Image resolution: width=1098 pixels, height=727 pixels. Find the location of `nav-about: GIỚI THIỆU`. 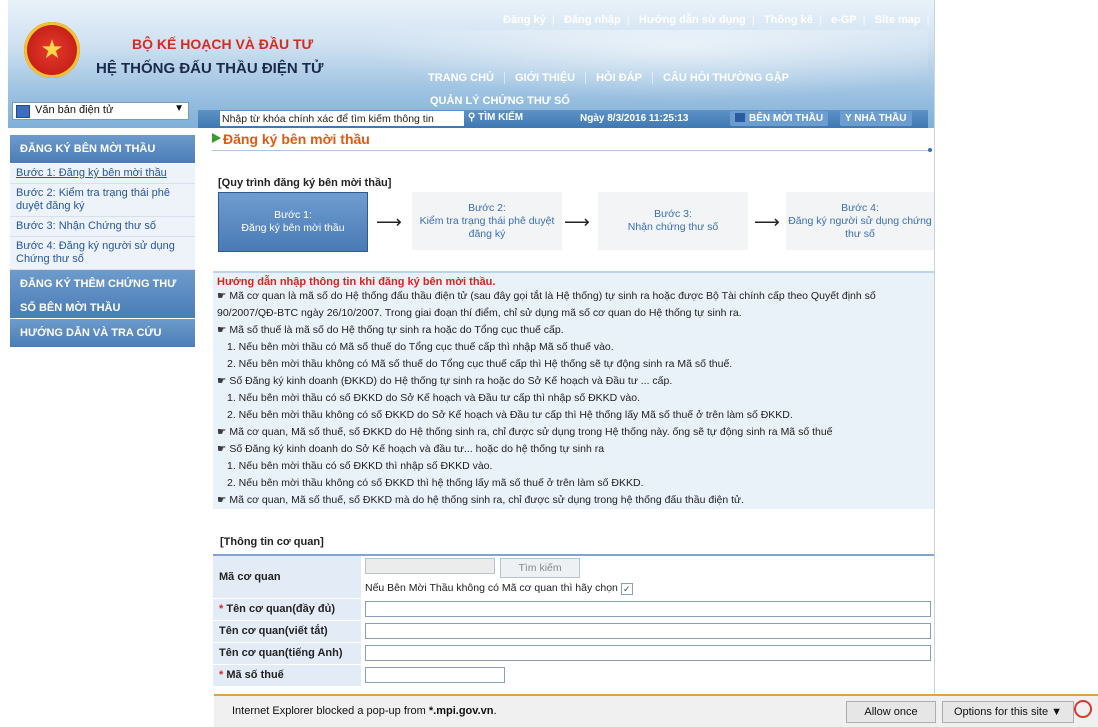

nav-about: GIỚI THIỆU is located at coordinates (546, 78).